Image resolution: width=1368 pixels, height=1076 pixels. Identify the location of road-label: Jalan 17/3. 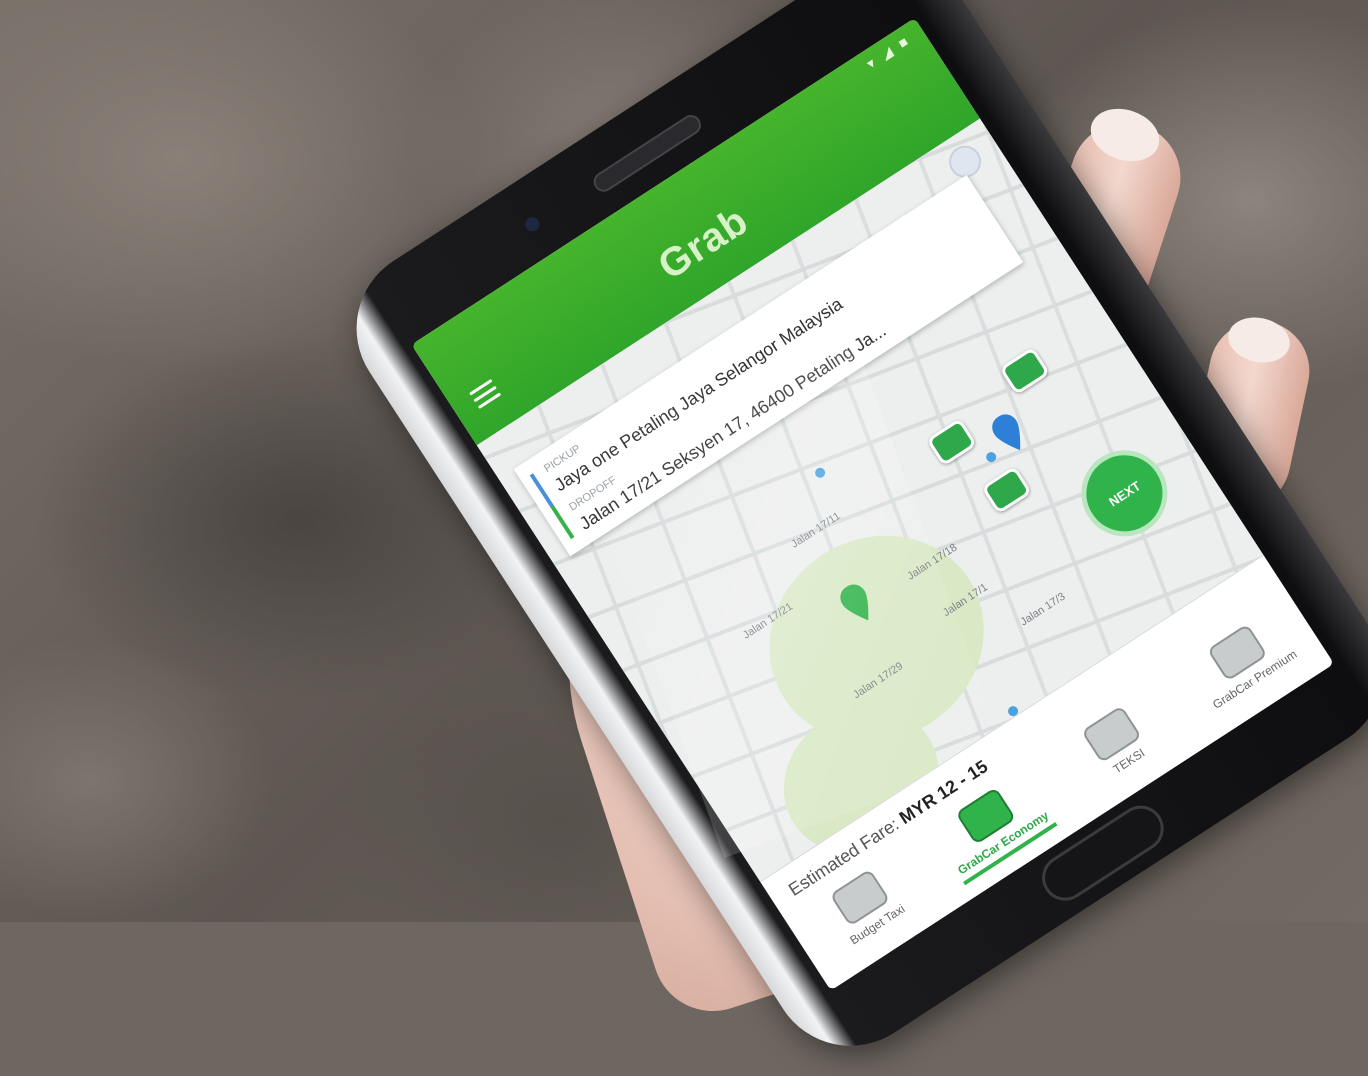
(1043, 609).